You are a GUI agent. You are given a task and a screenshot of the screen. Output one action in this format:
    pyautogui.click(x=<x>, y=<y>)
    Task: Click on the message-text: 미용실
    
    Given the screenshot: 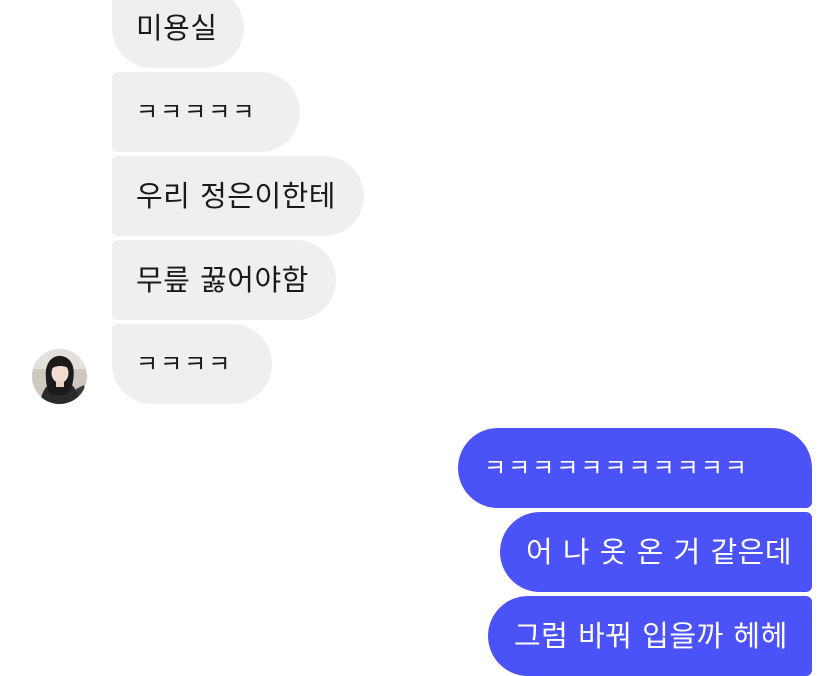 What is the action you would take?
    pyautogui.click(x=177, y=27)
    